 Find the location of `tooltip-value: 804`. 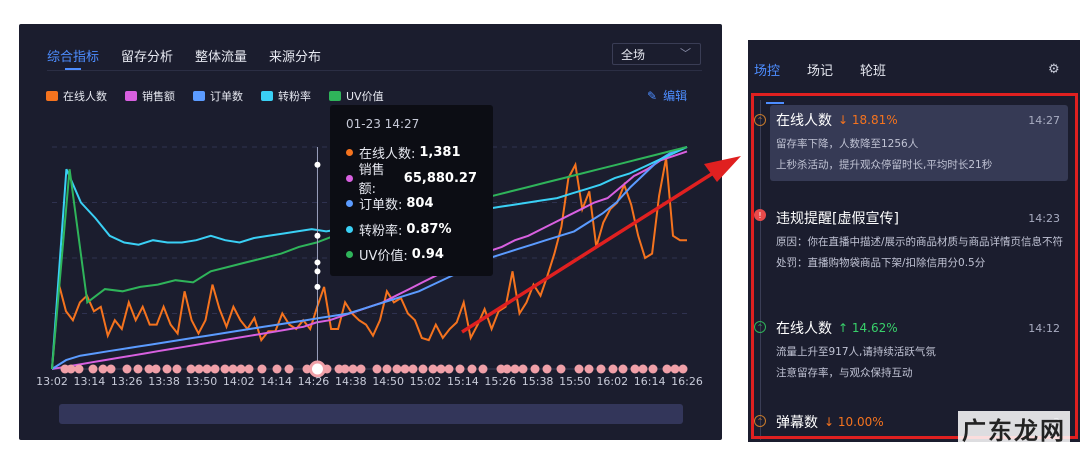

tooltip-value: 804 is located at coordinates (420, 204).